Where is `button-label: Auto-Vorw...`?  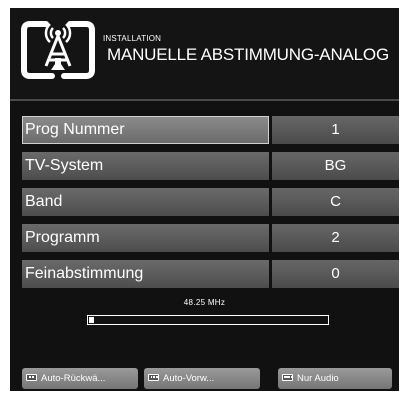 button-label: Auto-Vorw... is located at coordinates (189, 378).